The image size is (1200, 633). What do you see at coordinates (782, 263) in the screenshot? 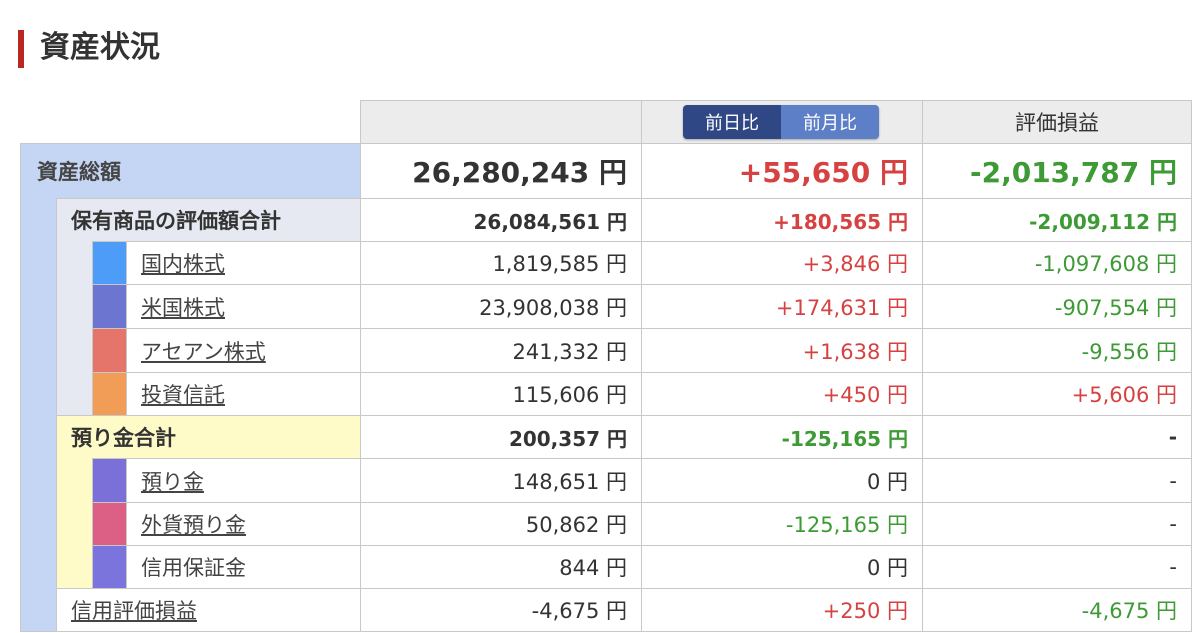
I see `domestic-stock-change: +3,846 円` at bounding box center [782, 263].